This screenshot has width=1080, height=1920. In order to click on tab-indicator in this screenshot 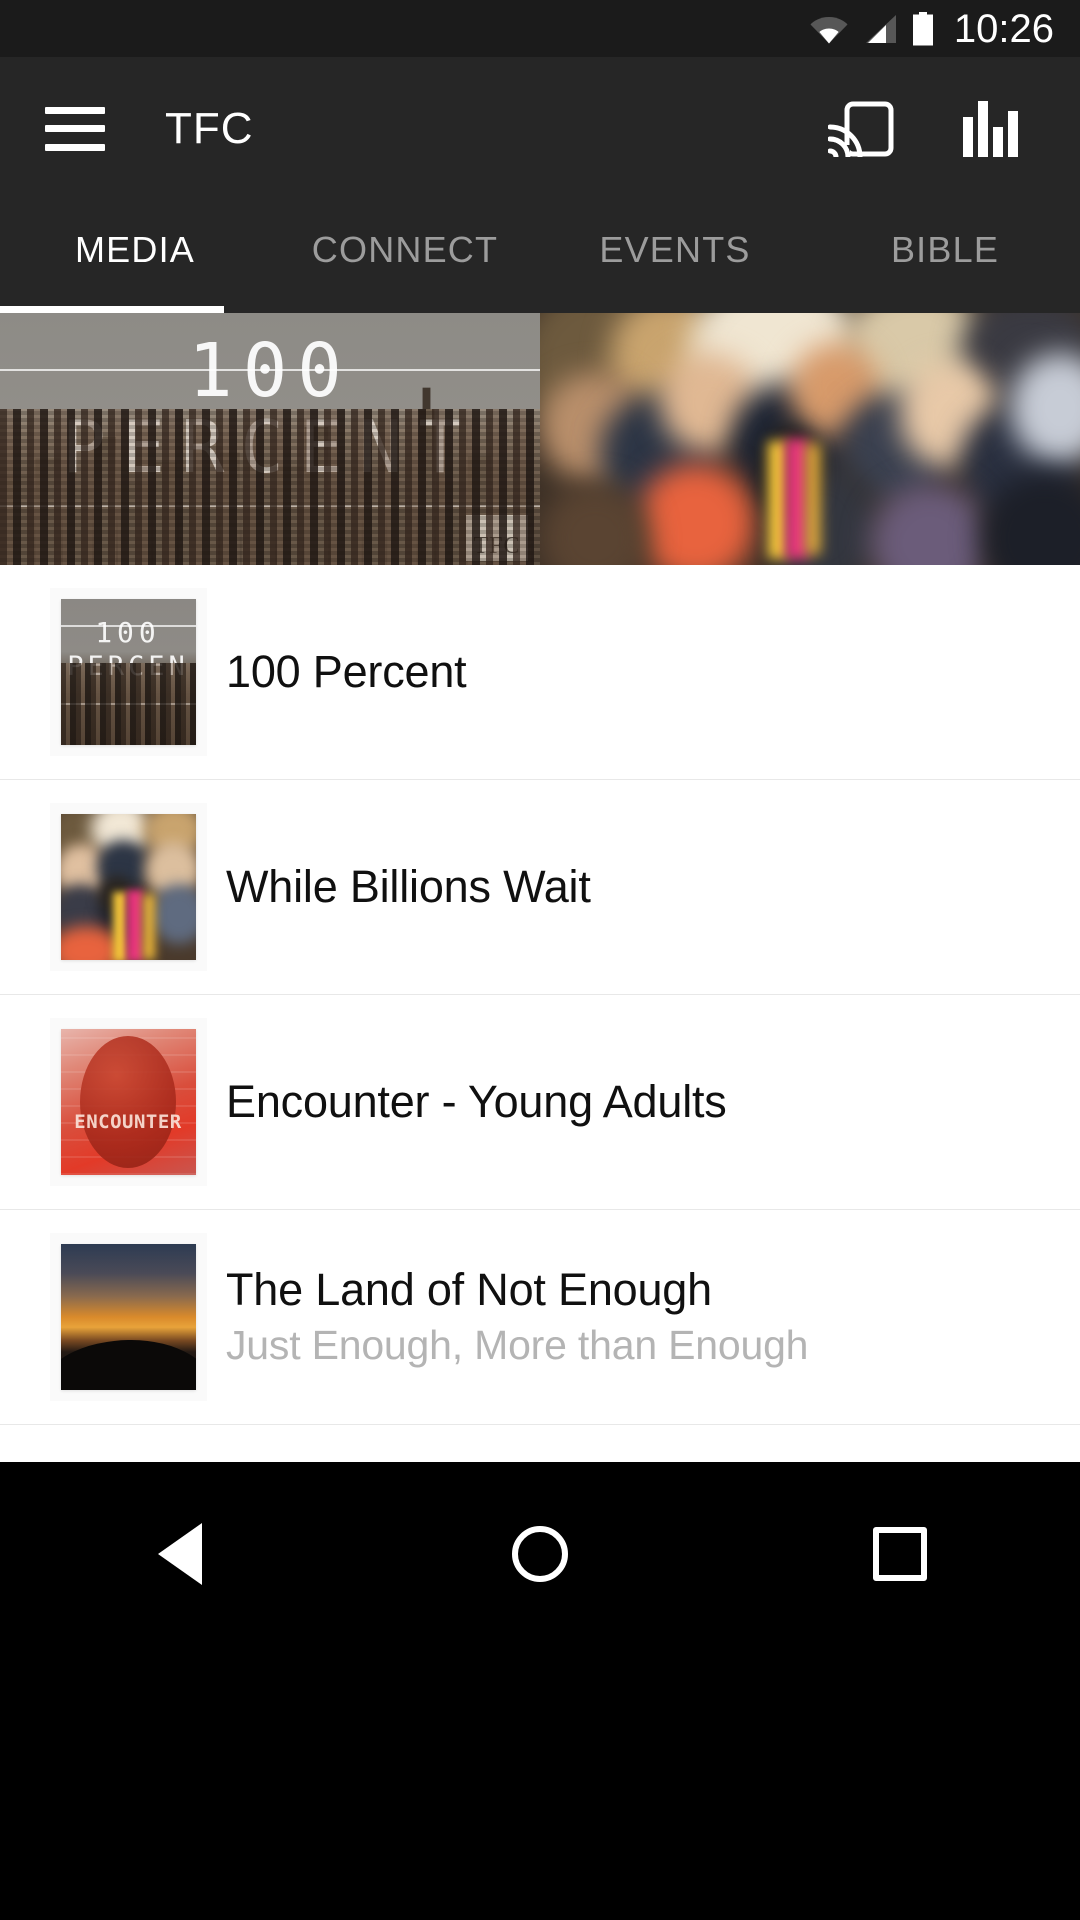, I will do `click(112, 309)`.